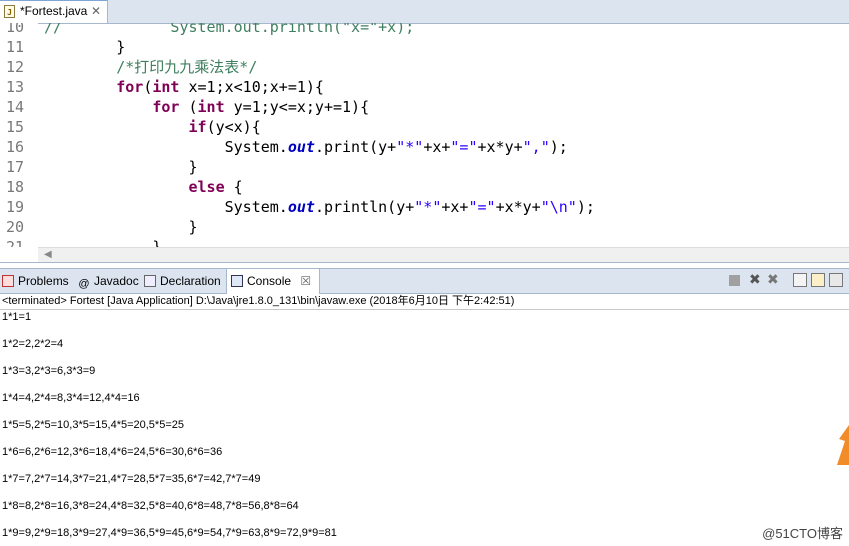 The height and width of the screenshot is (546, 849). Describe the element at coordinates (33, 344) in the screenshot. I see `console-output-line: 1*2=2,2*2=4` at that location.